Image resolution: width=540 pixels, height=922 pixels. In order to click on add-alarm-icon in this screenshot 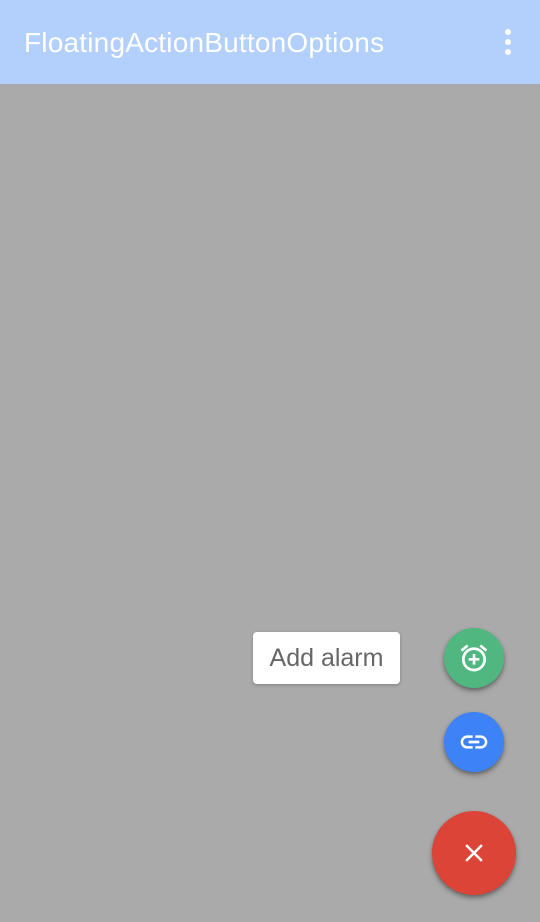, I will do `click(474, 658)`.